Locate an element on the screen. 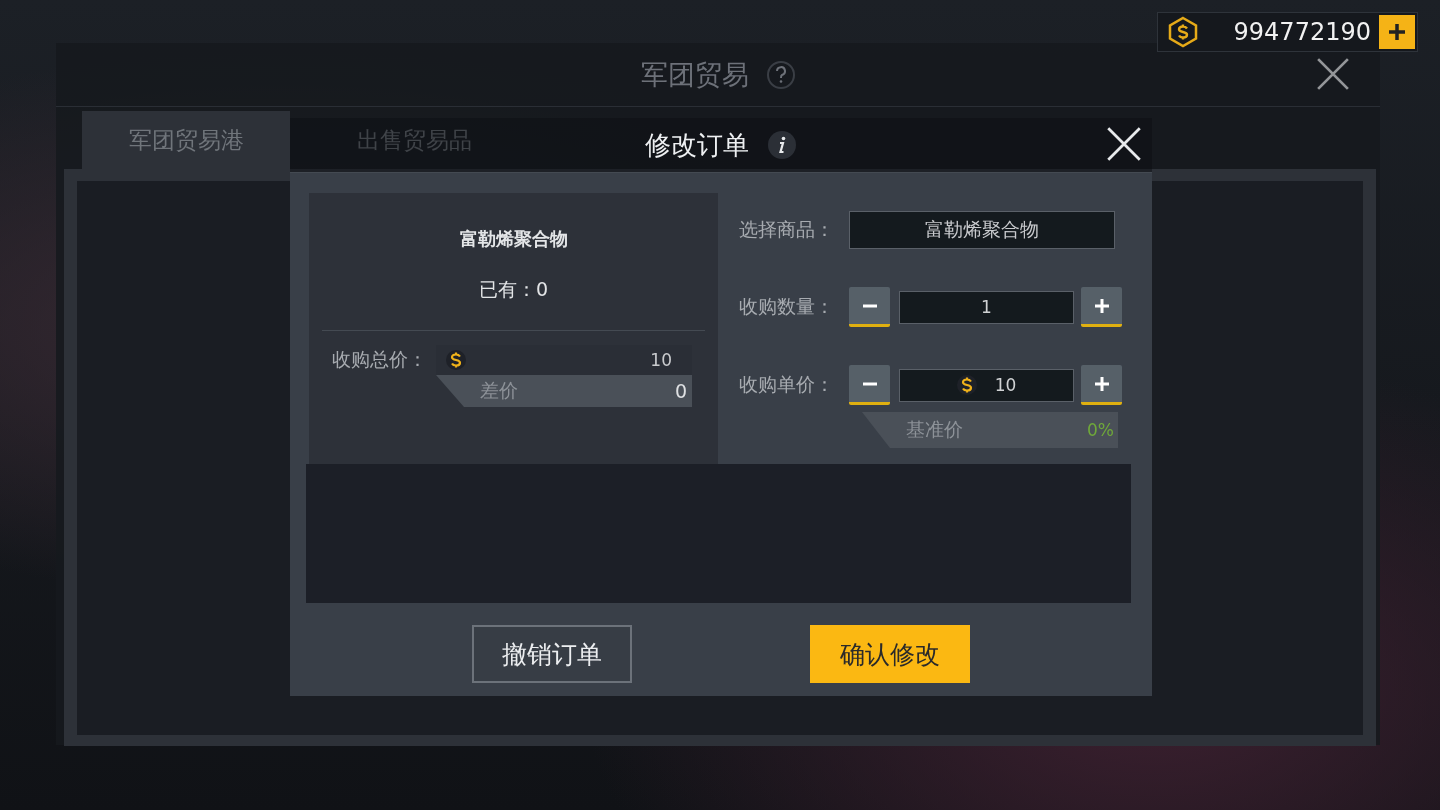 The width and height of the screenshot is (1440, 810). difference-value: 0 is located at coordinates (680, 391).